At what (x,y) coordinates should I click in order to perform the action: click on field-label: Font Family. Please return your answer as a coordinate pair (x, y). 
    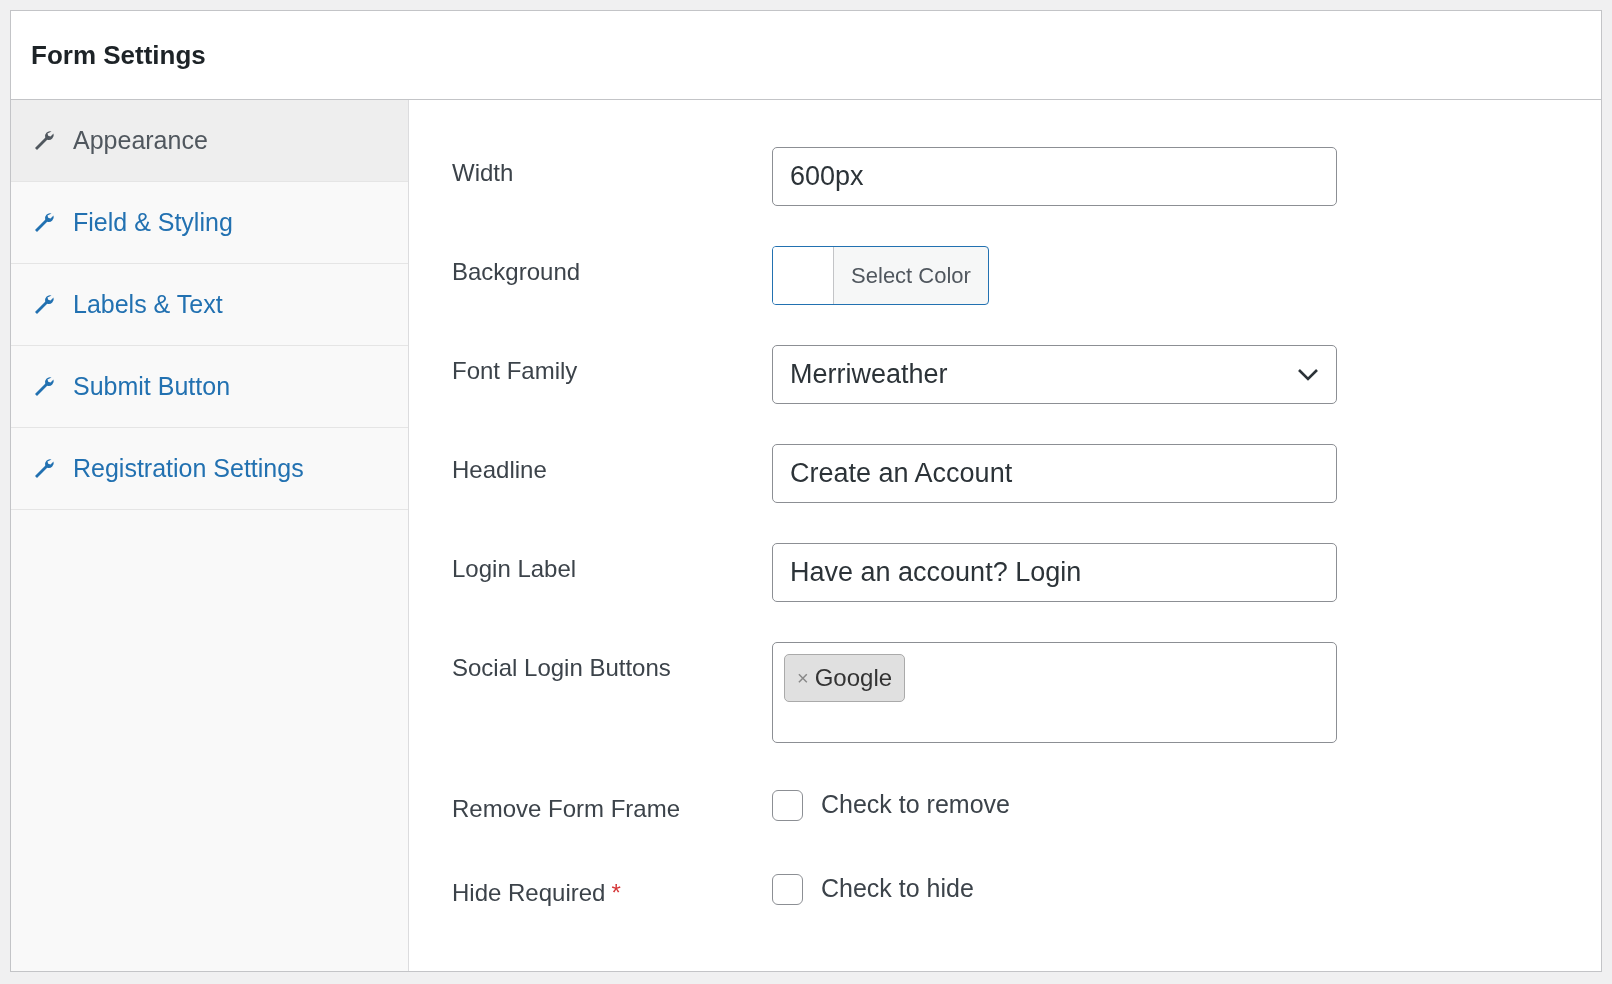
    Looking at the image, I should click on (515, 370).